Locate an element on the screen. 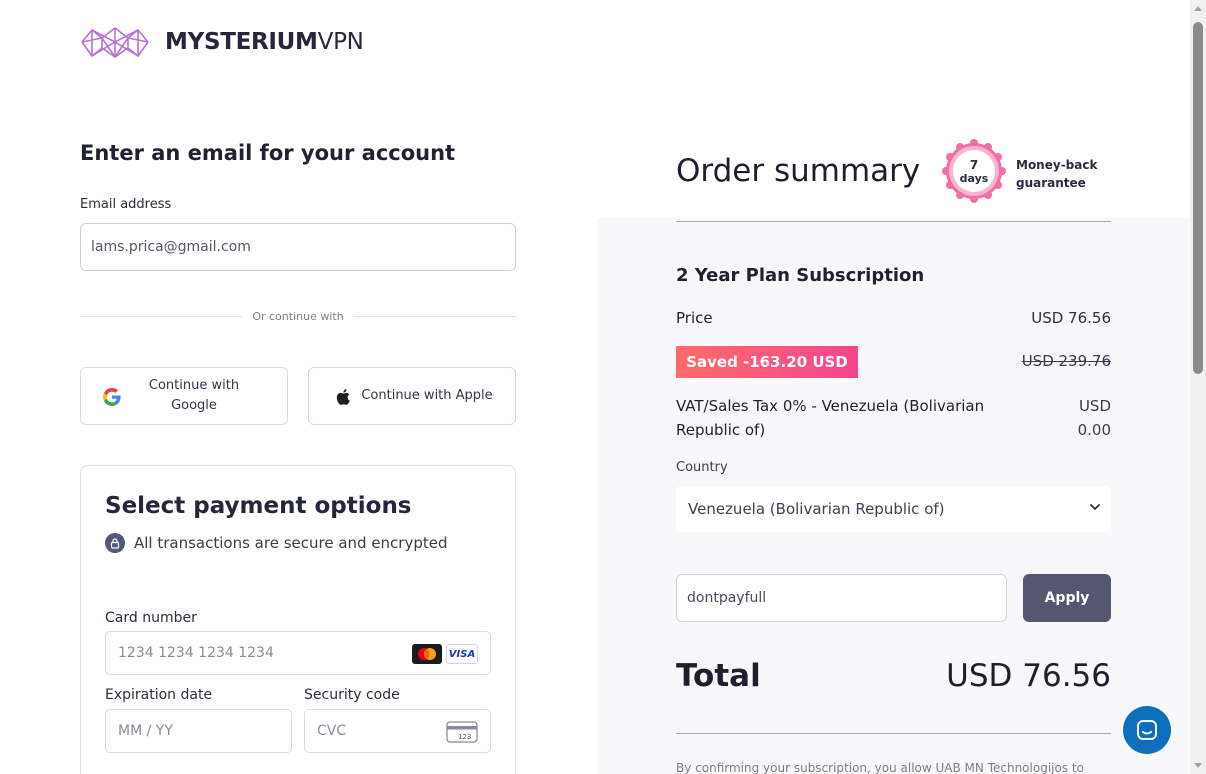 This screenshot has width=1206, height=774. chat-icon is located at coordinates (1147, 730).